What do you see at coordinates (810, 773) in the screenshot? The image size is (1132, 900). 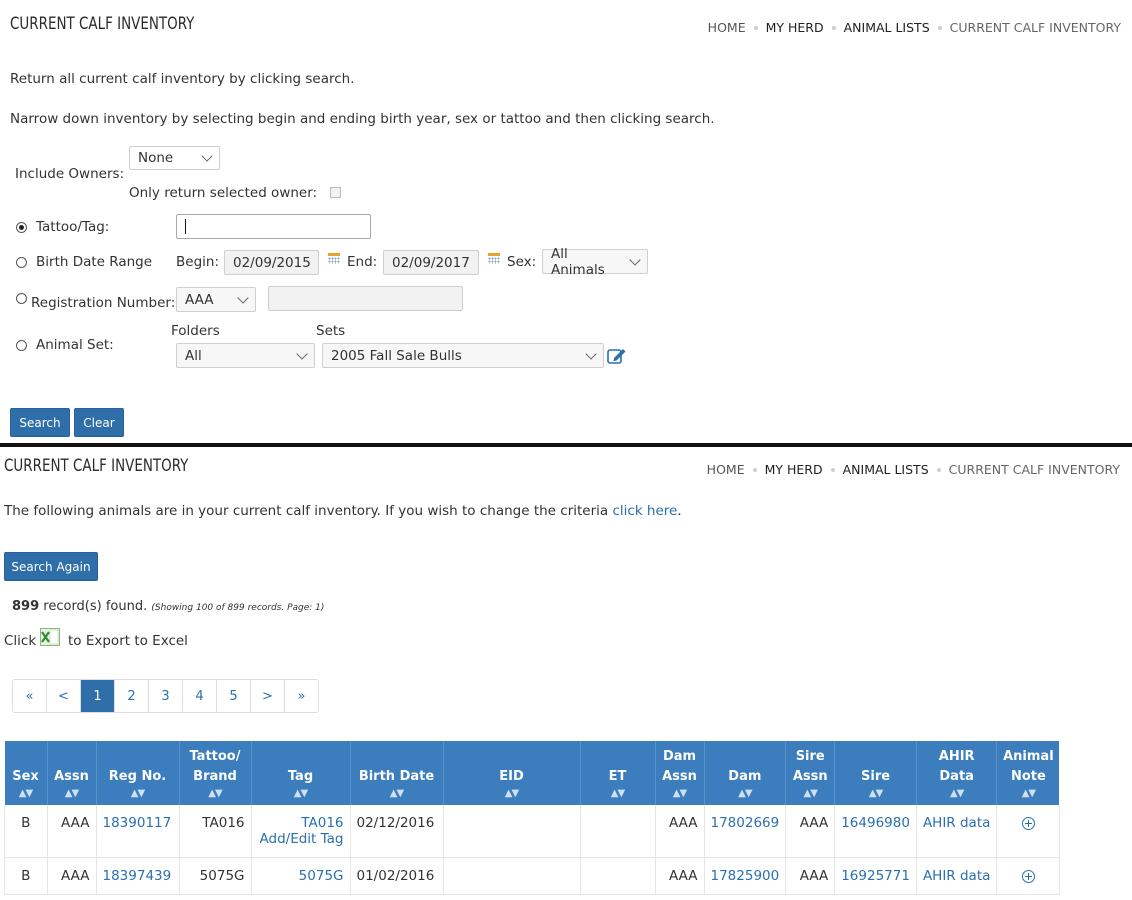 I see `column-header-sire-assn: Sire Assn ▲▼` at bounding box center [810, 773].